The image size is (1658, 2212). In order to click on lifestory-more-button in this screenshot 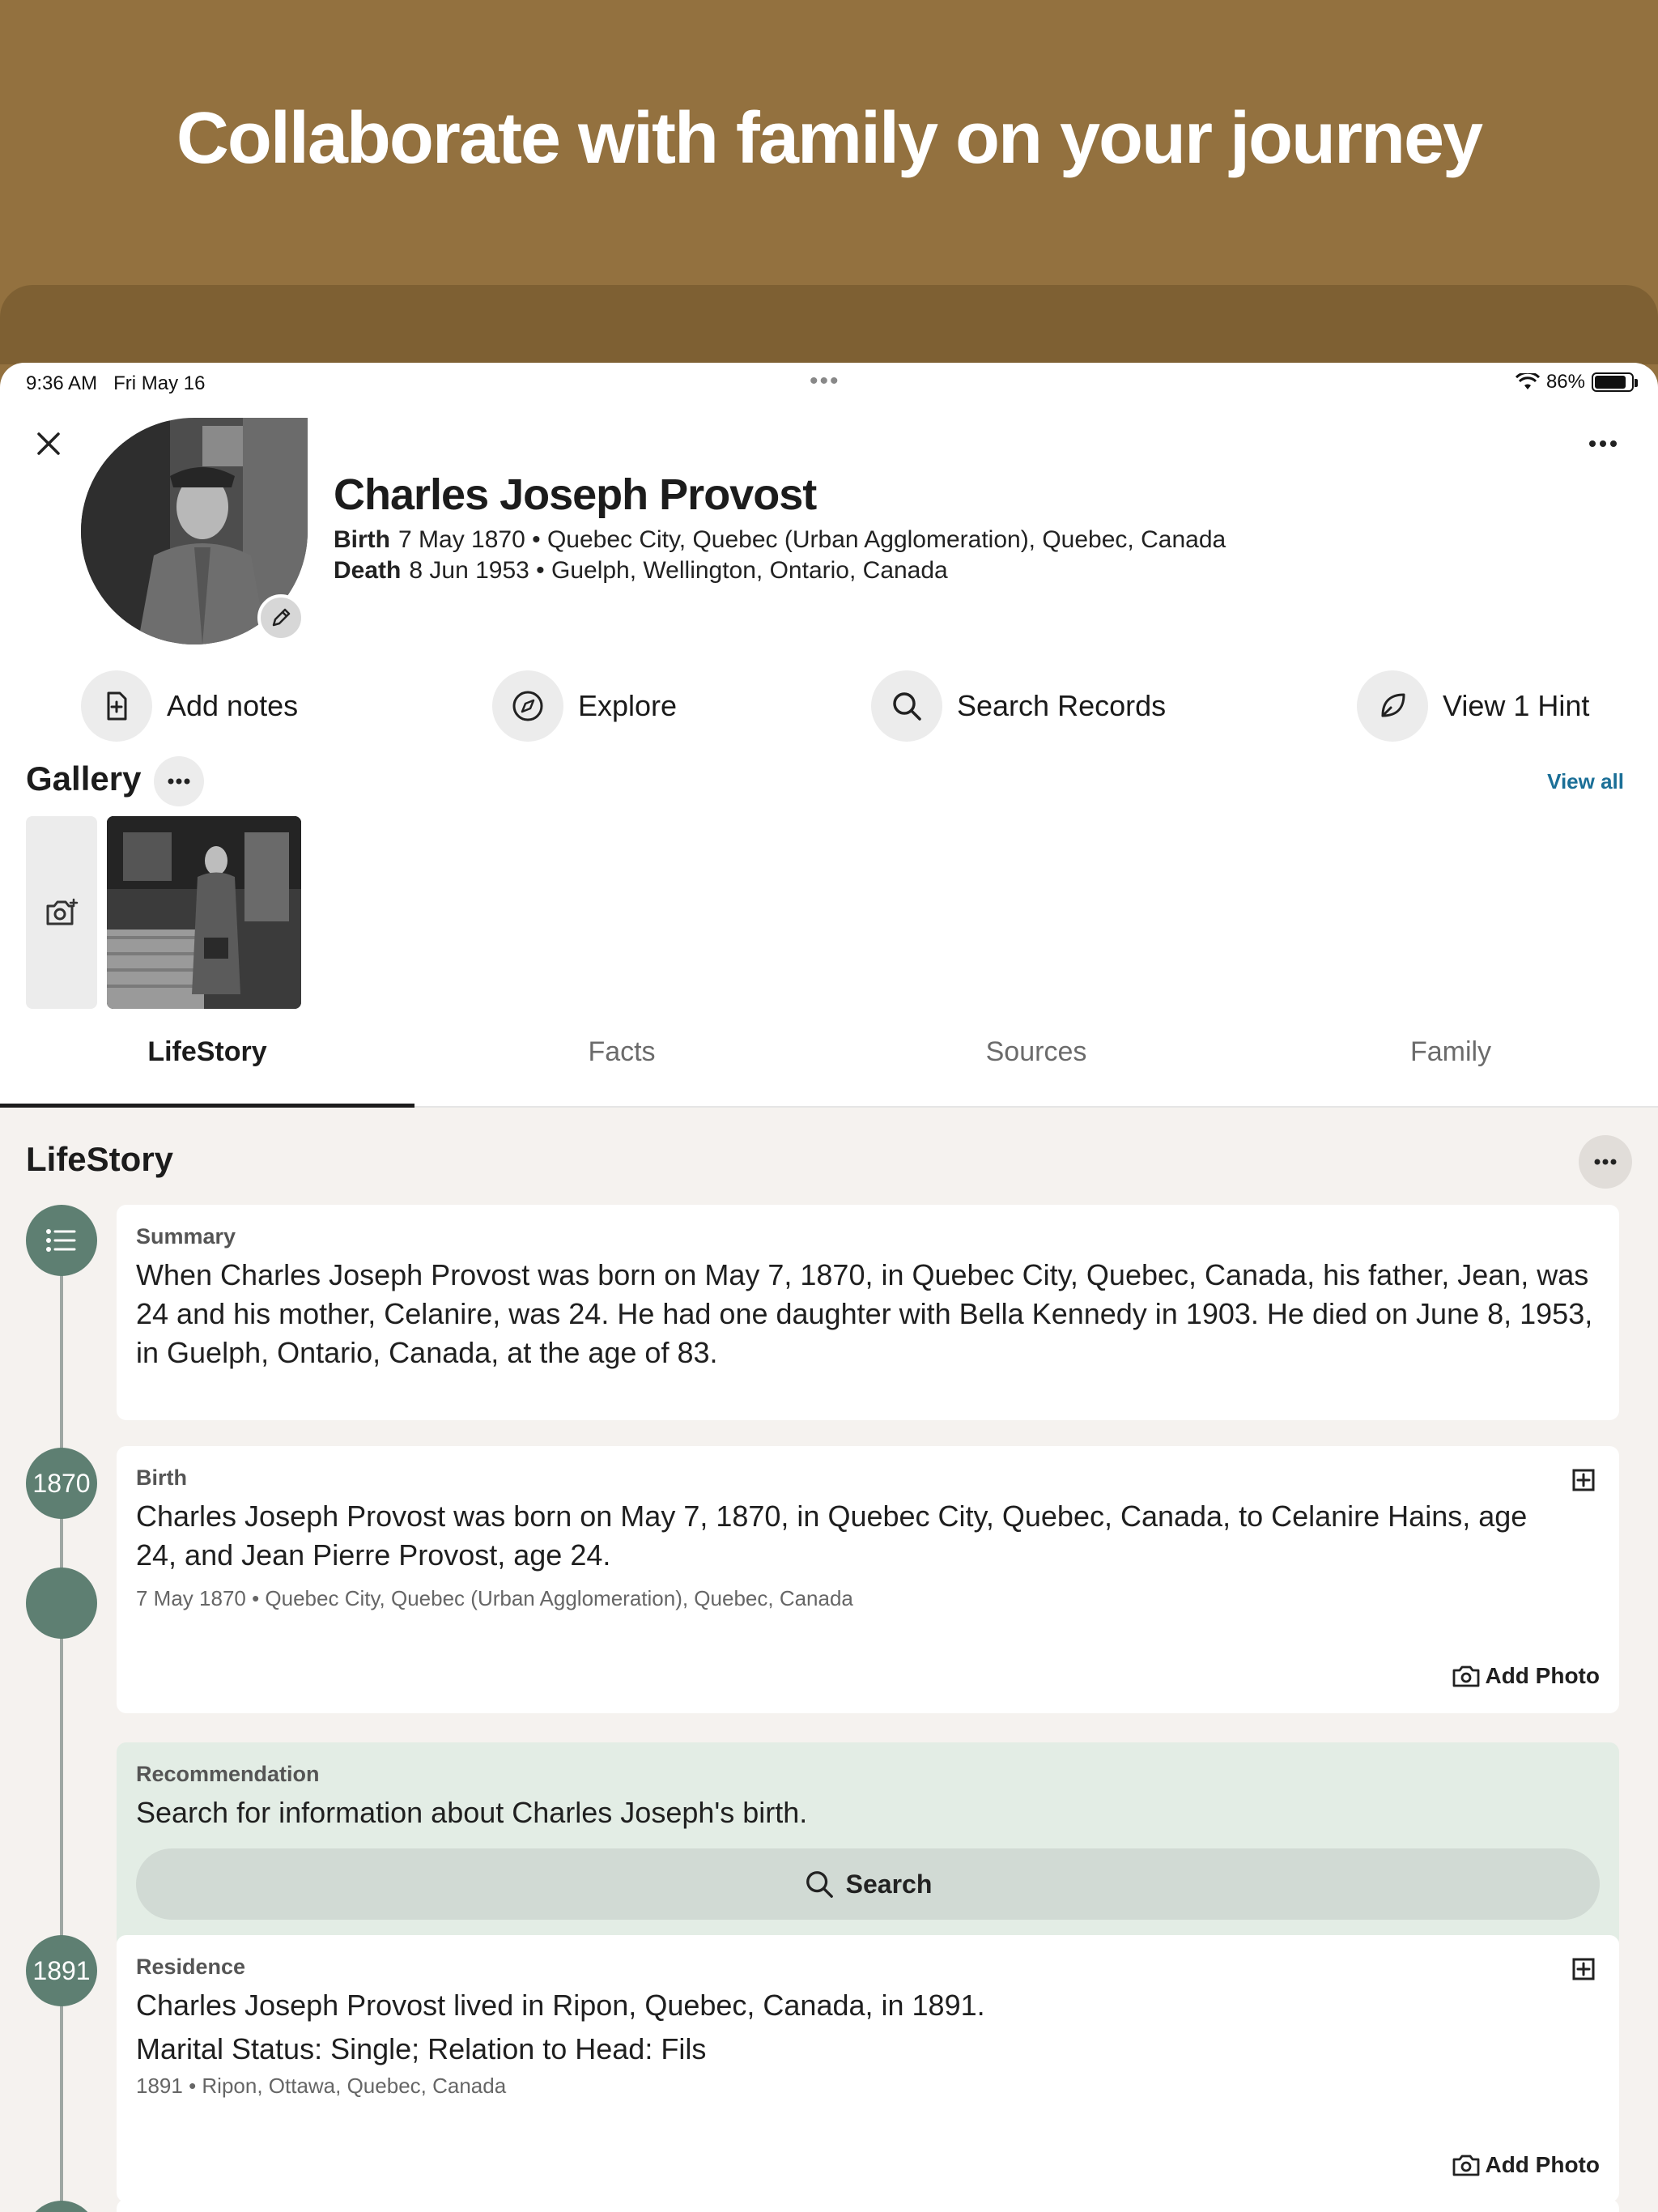, I will do `click(1605, 1162)`.